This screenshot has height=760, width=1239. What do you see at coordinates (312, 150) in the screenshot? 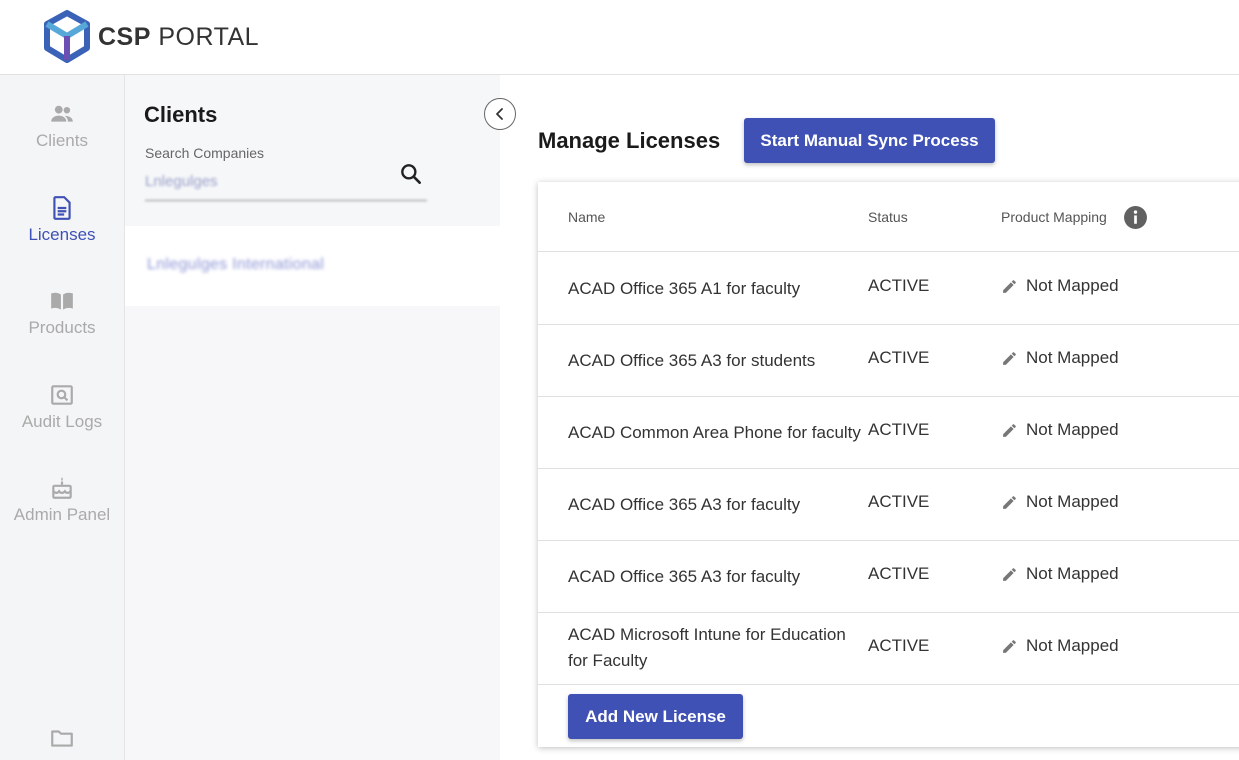
I see `clients-header: Clients Search Companies` at bounding box center [312, 150].